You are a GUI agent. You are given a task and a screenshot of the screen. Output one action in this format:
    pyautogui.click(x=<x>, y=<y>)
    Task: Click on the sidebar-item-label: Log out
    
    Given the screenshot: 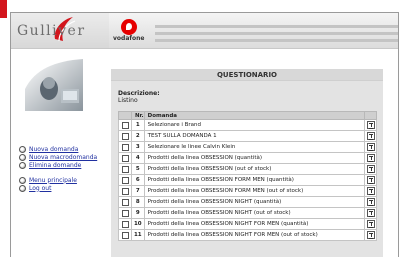 What is the action you would take?
    pyautogui.click(x=40, y=188)
    